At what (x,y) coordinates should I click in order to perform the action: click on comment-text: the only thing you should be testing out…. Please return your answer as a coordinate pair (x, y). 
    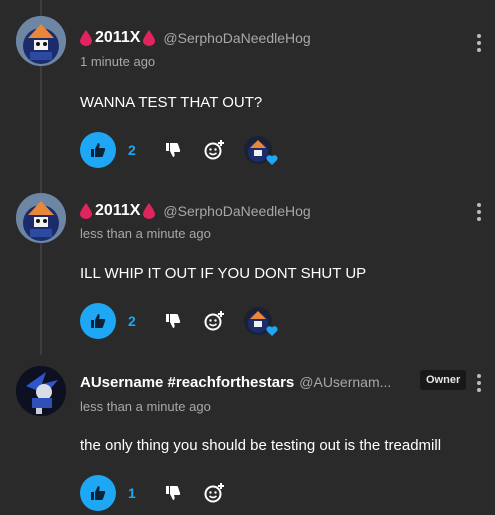
    Looking at the image, I should click on (261, 445).